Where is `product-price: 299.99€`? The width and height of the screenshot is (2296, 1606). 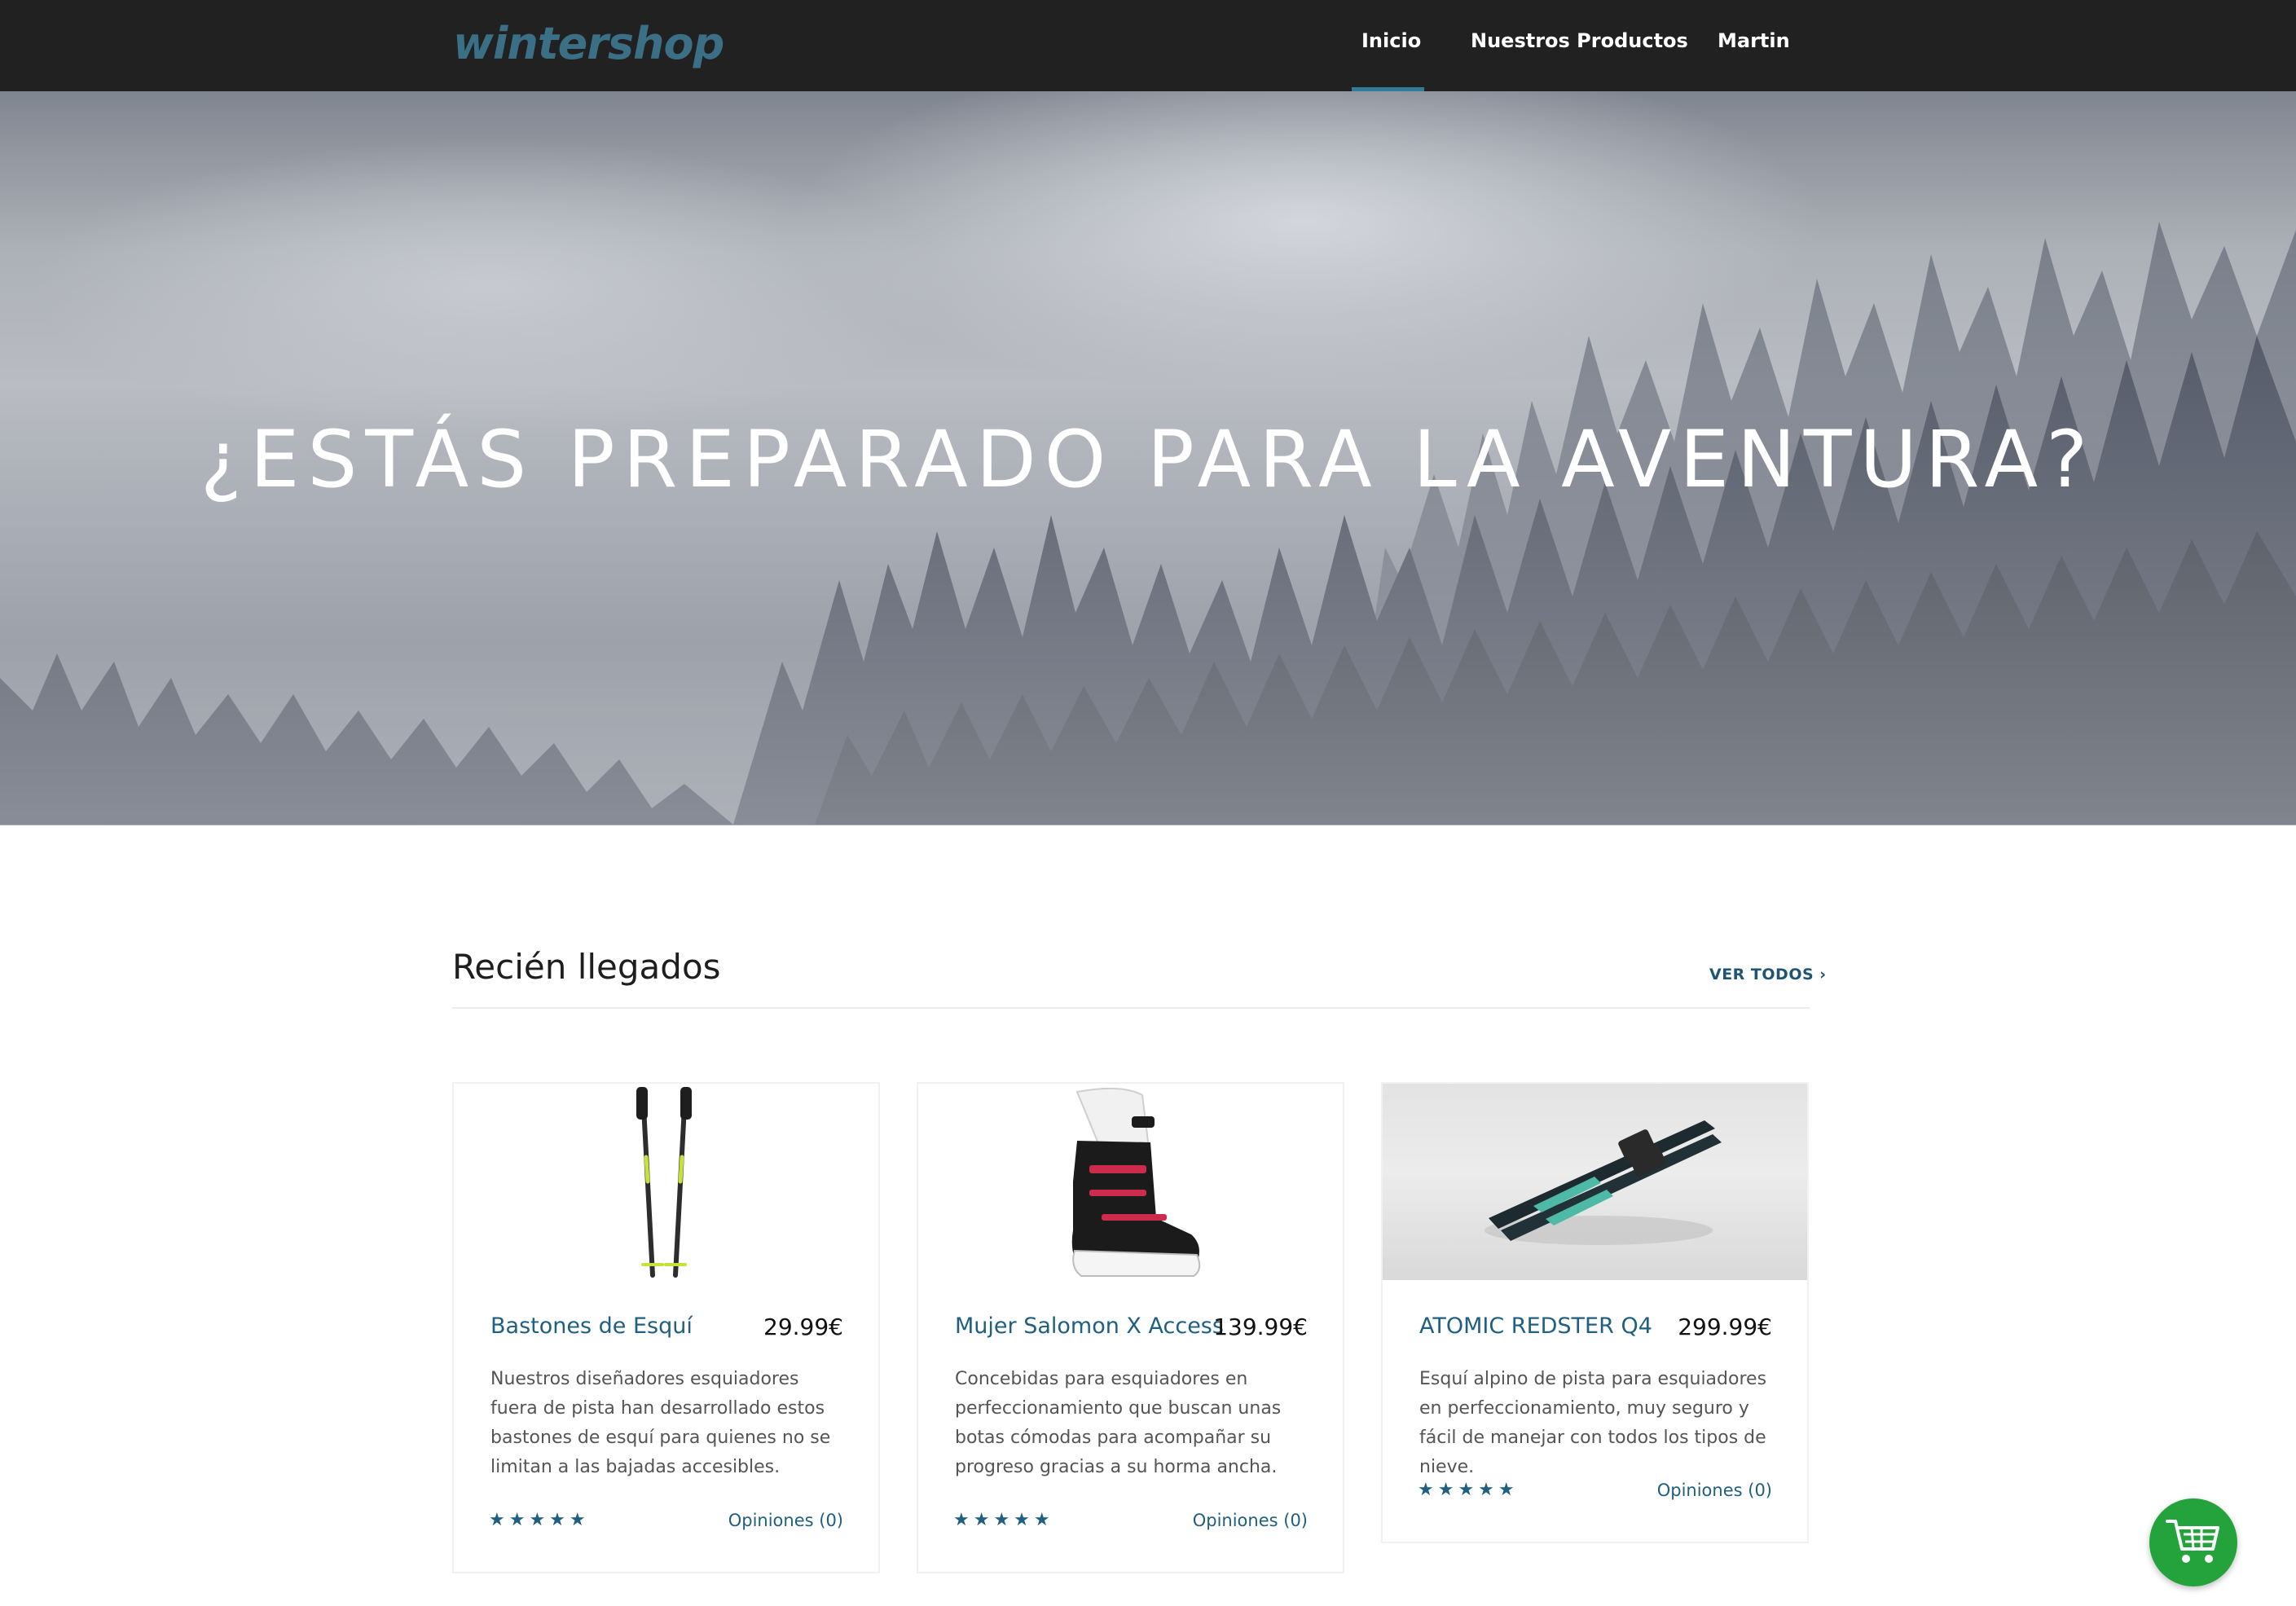 product-price: 299.99€ is located at coordinates (1725, 1326).